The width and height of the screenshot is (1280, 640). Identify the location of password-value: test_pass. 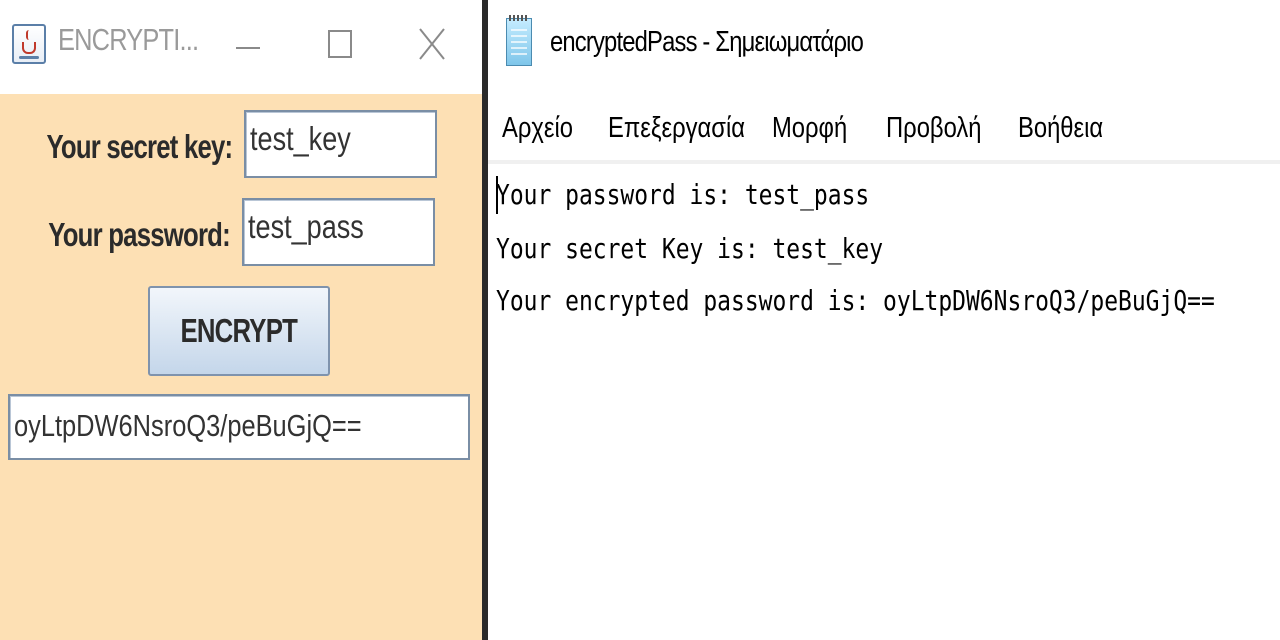
(306, 226).